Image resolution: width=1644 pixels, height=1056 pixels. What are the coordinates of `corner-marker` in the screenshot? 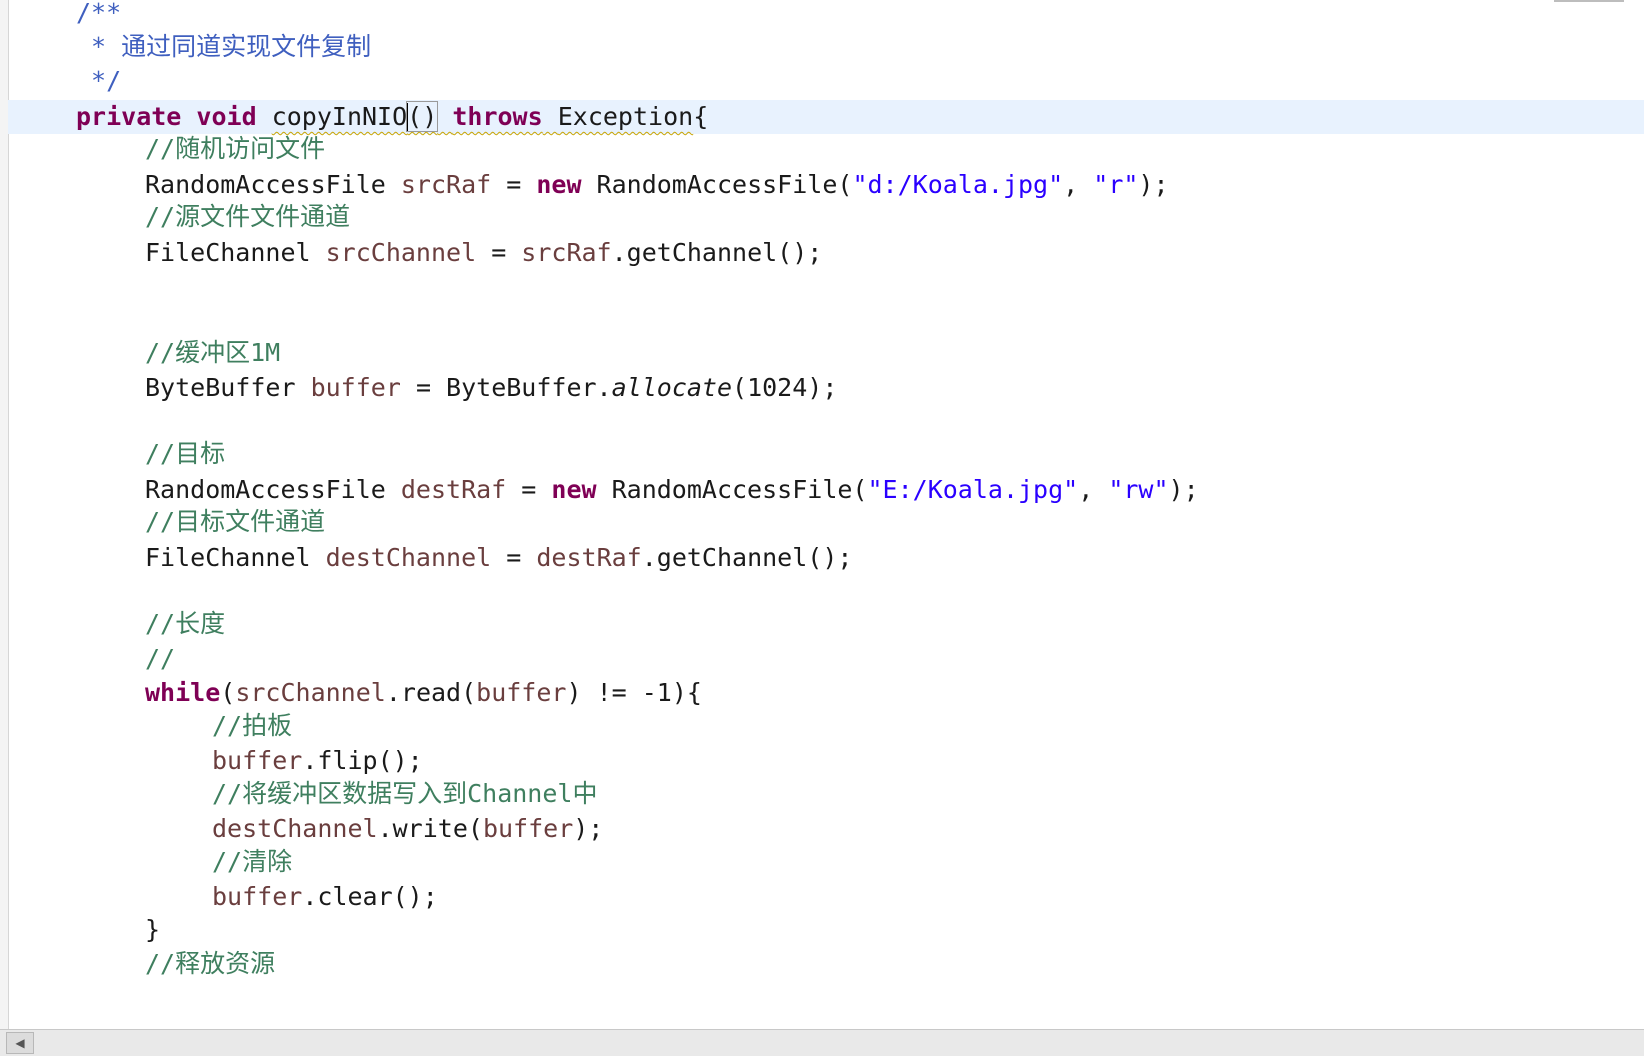 It's located at (1589, 4).